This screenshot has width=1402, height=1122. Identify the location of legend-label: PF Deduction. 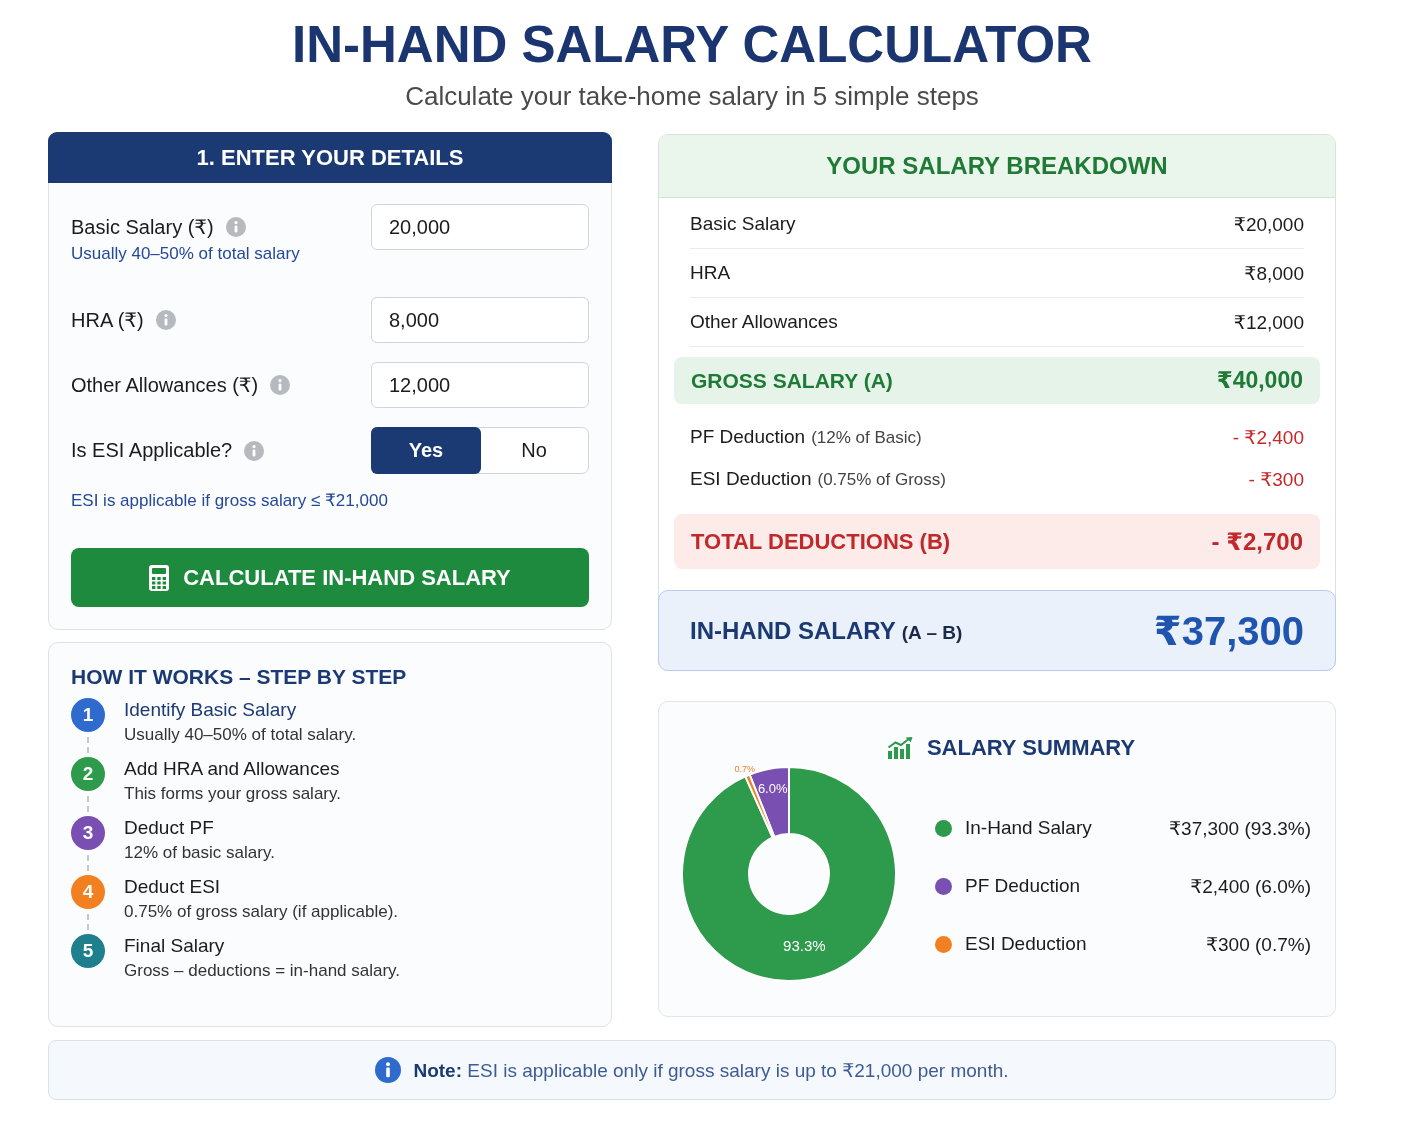
(1023, 886).